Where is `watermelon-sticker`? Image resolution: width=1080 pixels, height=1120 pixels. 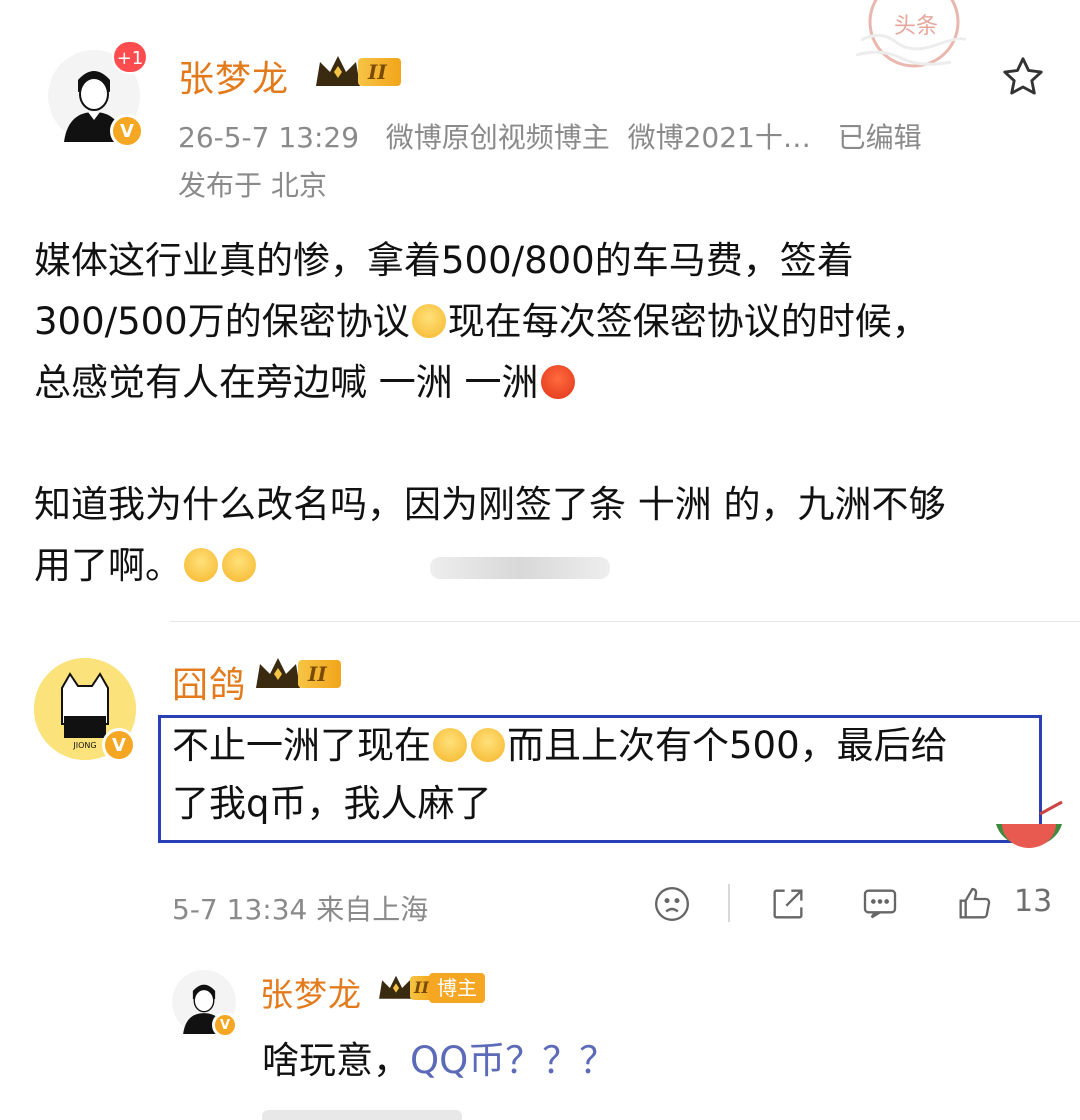 watermelon-sticker is located at coordinates (1029, 830).